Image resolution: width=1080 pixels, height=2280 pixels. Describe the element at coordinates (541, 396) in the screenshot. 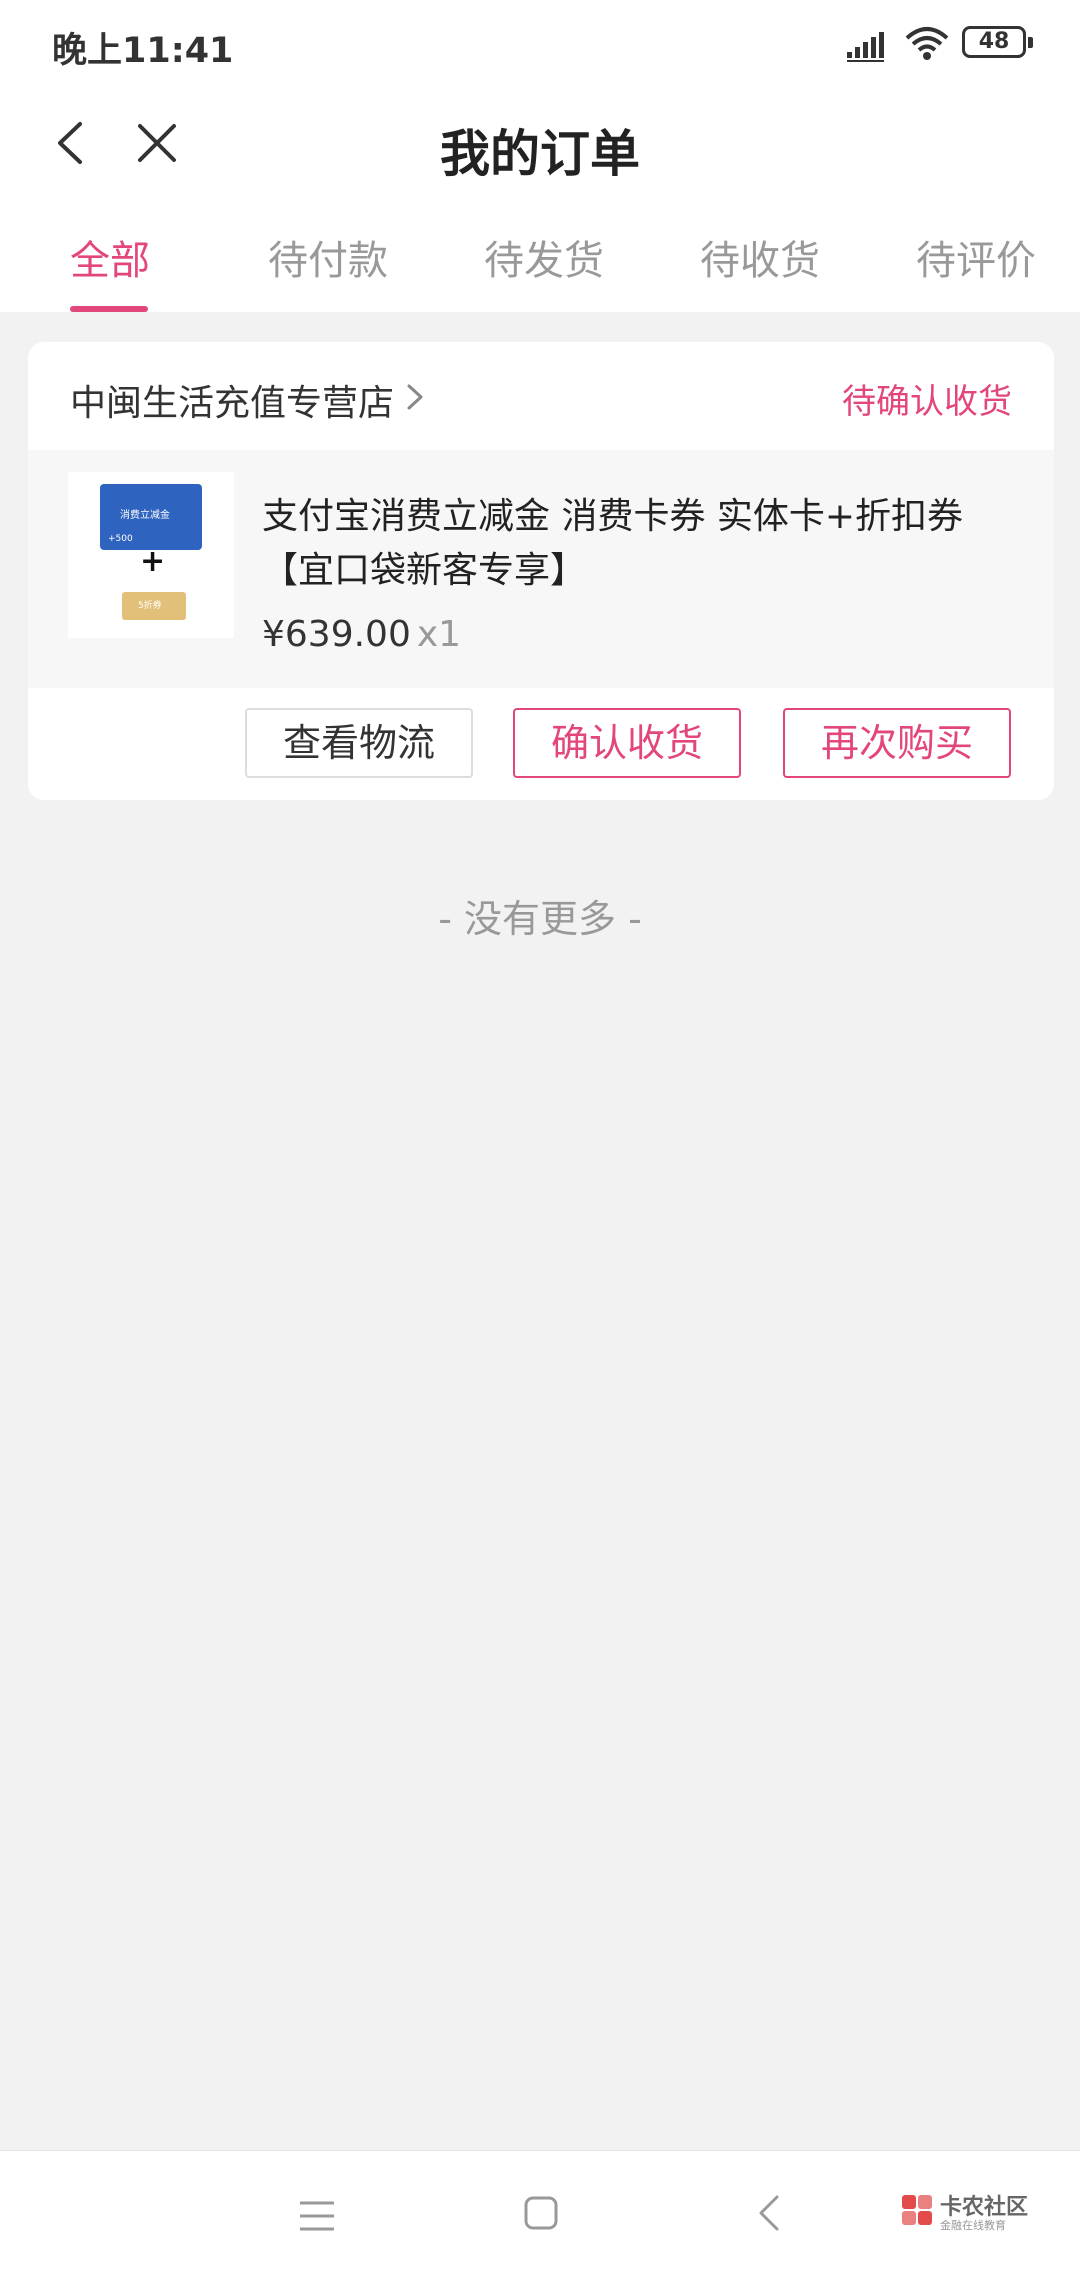

I see `order-card-header: 中闽生活充值专营店 待确认收货` at that location.